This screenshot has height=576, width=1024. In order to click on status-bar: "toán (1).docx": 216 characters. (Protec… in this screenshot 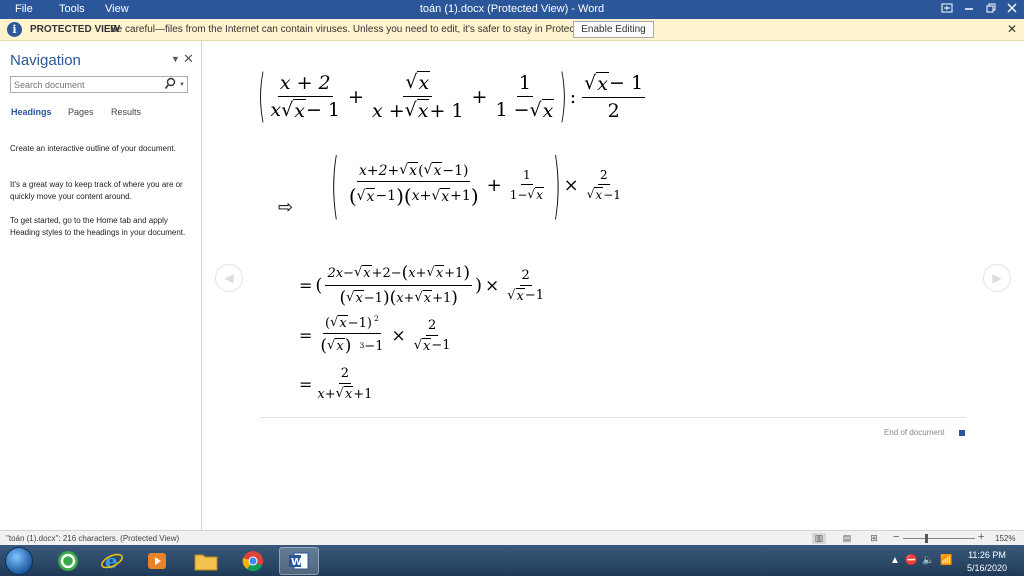, I will do `click(512, 537)`.